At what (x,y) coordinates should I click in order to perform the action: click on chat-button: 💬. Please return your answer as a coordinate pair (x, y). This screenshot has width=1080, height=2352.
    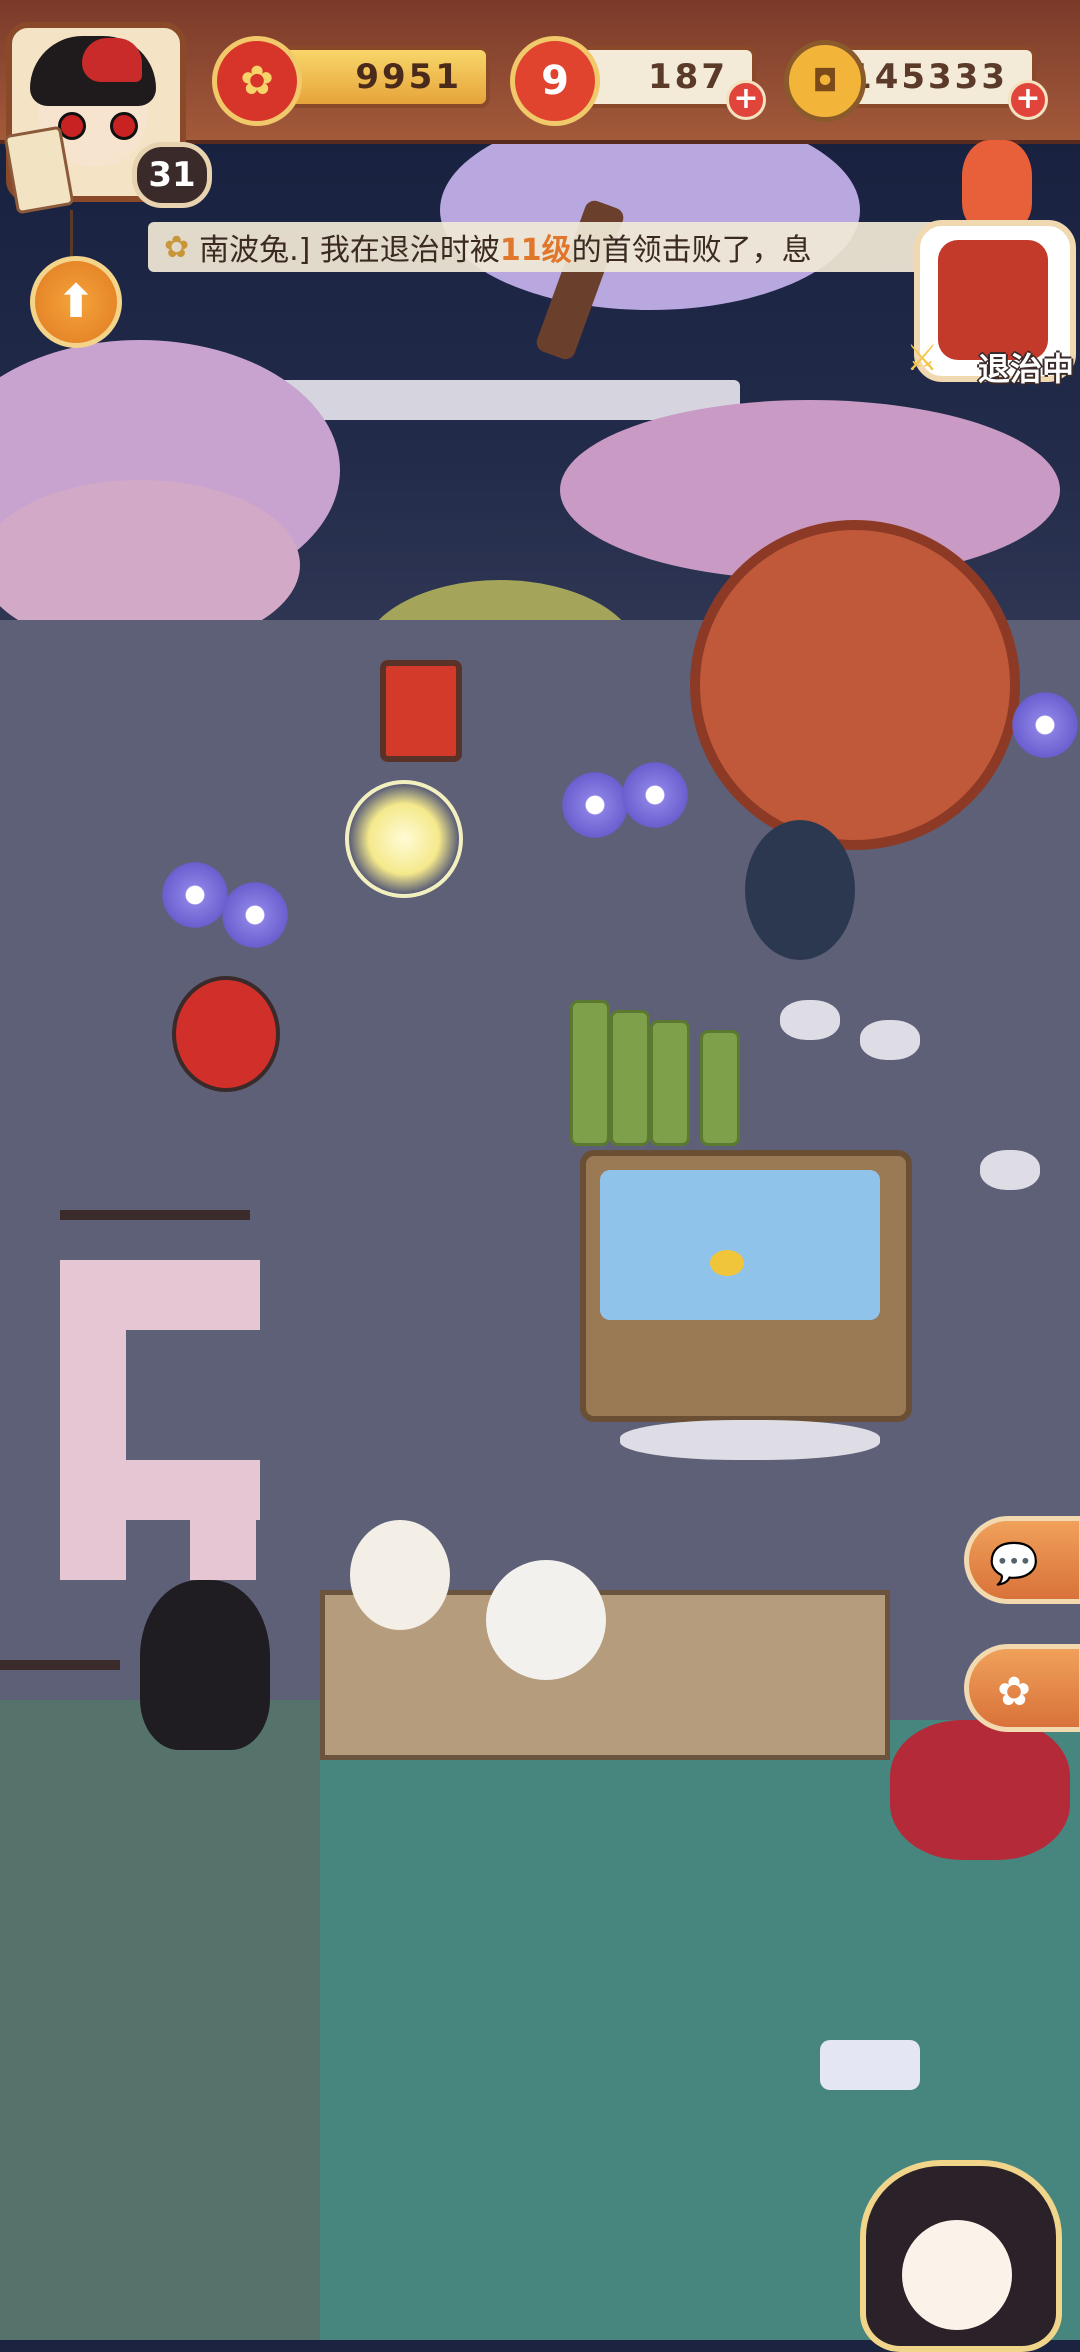
    Looking at the image, I should click on (1022, 1560).